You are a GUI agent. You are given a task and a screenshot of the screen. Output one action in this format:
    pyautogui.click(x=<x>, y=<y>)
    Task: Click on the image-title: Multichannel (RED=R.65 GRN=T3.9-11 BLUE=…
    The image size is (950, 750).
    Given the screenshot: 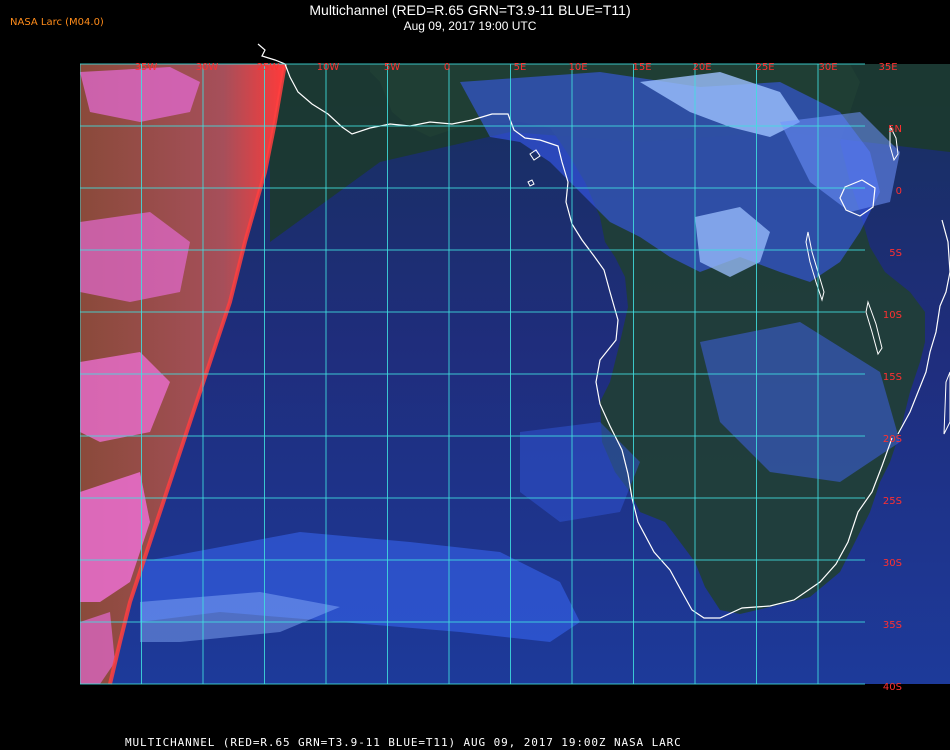 What is the action you would take?
    pyautogui.click(x=470, y=10)
    